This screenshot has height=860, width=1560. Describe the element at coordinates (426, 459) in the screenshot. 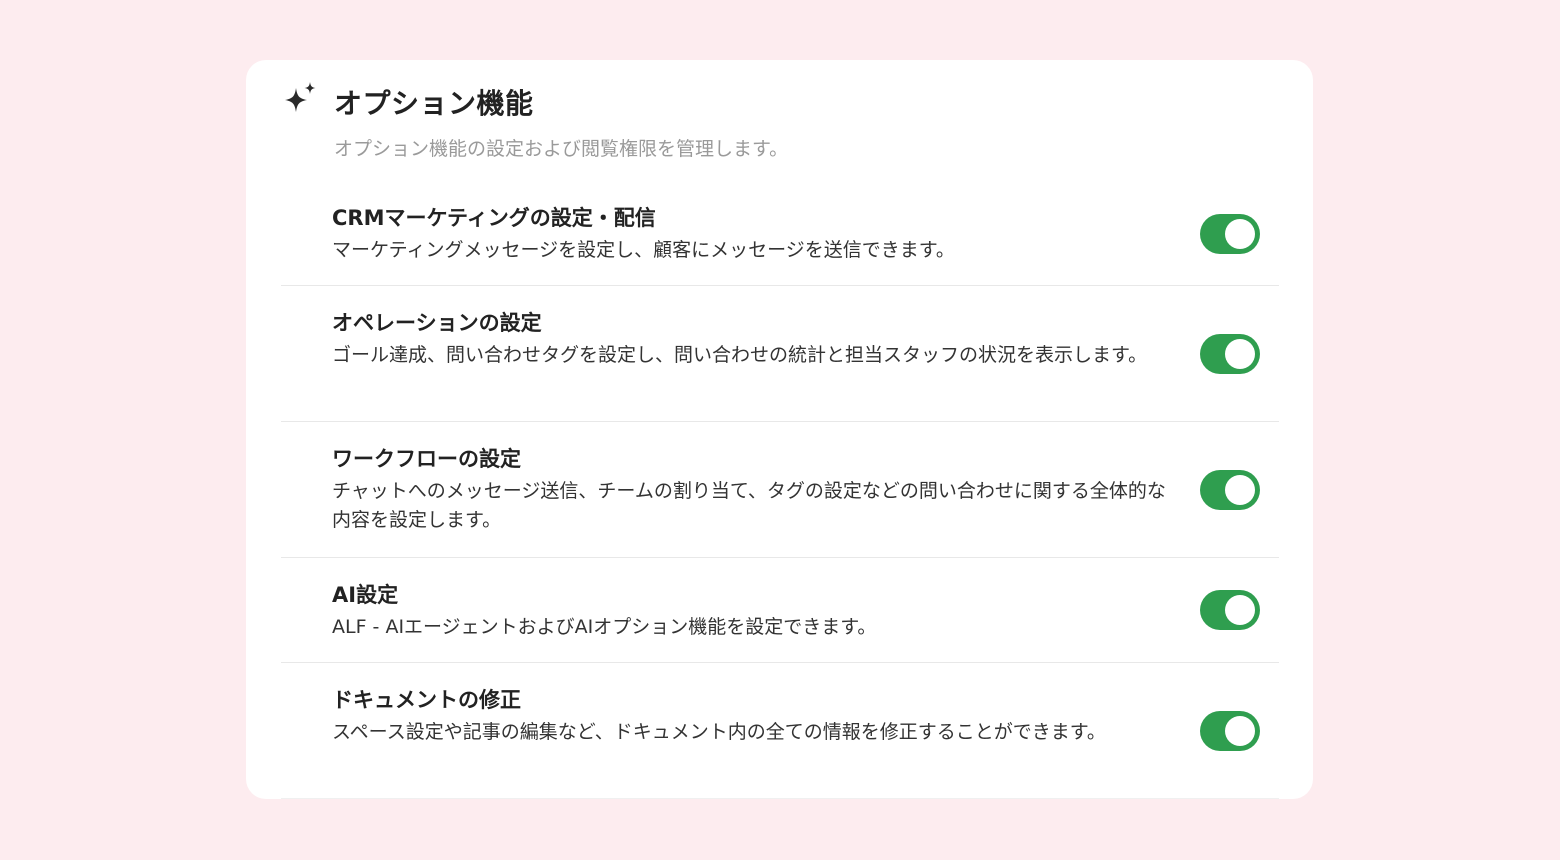

I see `setting-title: ワークフローの設定` at that location.